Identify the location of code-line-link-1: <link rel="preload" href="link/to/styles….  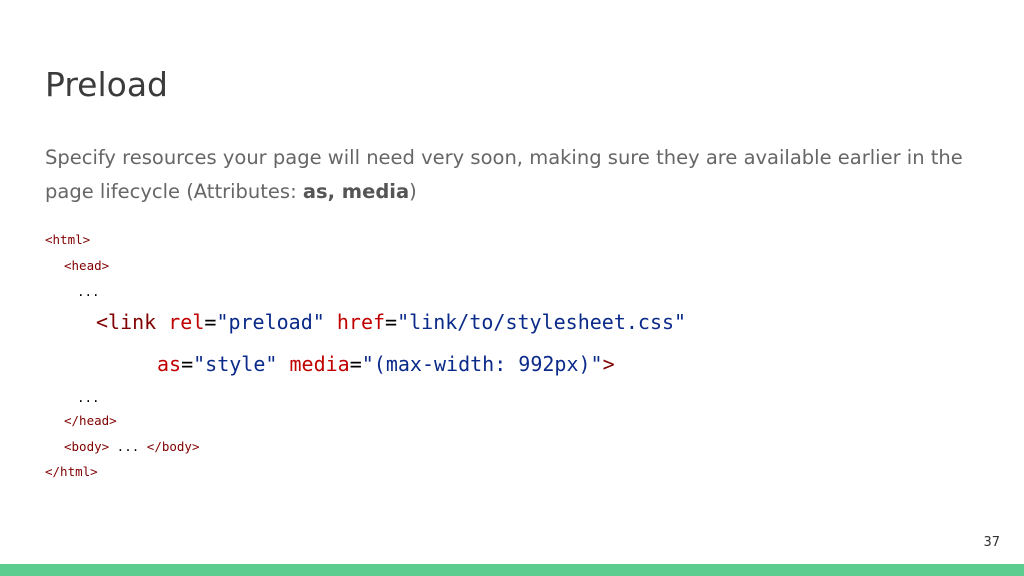
(391, 322).